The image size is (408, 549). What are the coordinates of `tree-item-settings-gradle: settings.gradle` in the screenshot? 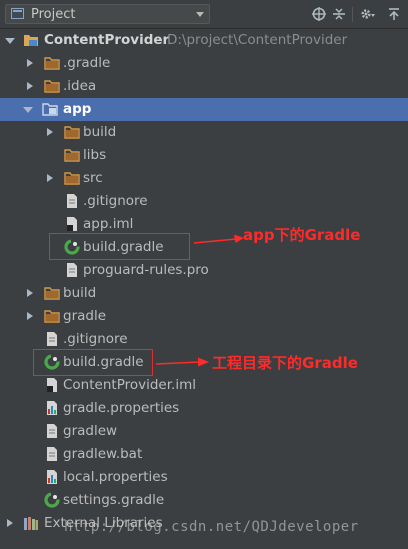 It's located at (204, 500).